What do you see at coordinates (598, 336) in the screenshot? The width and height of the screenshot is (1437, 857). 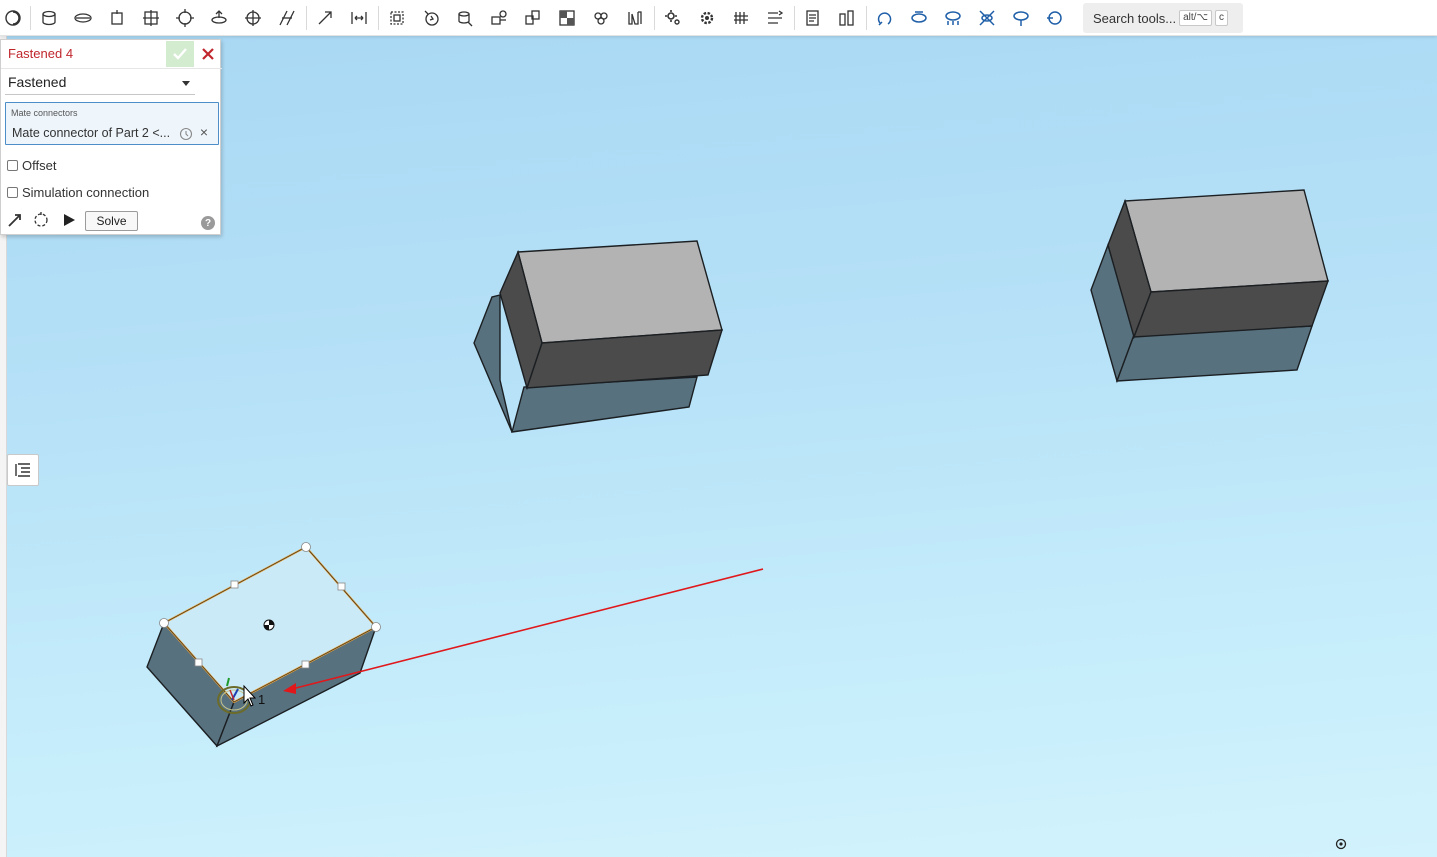 I see `part-assembly-middle` at bounding box center [598, 336].